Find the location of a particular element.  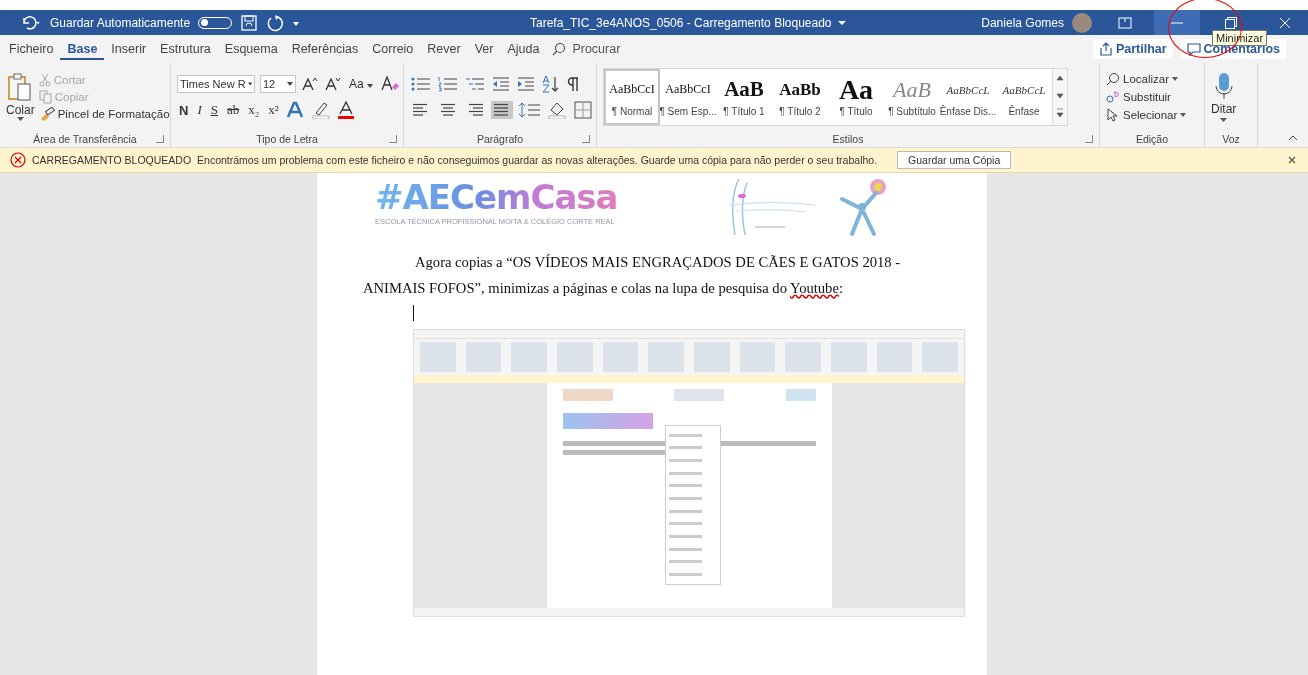

menu-tab: Ajuda is located at coordinates (523, 49).